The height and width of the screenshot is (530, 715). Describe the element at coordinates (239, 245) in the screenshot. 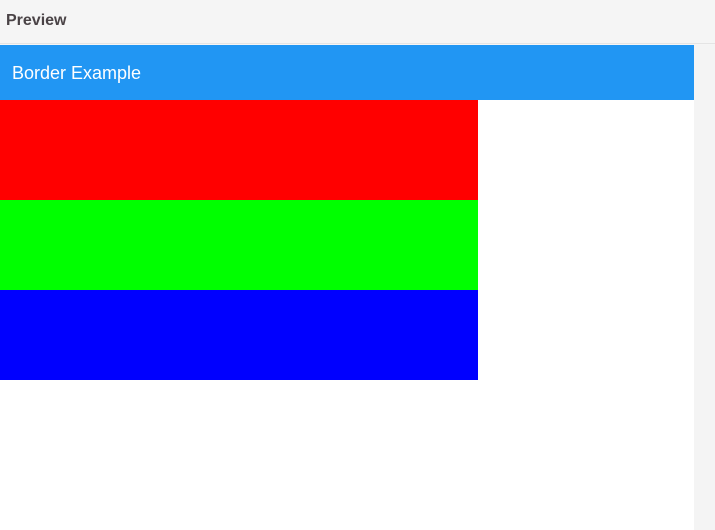

I see `green-box` at that location.